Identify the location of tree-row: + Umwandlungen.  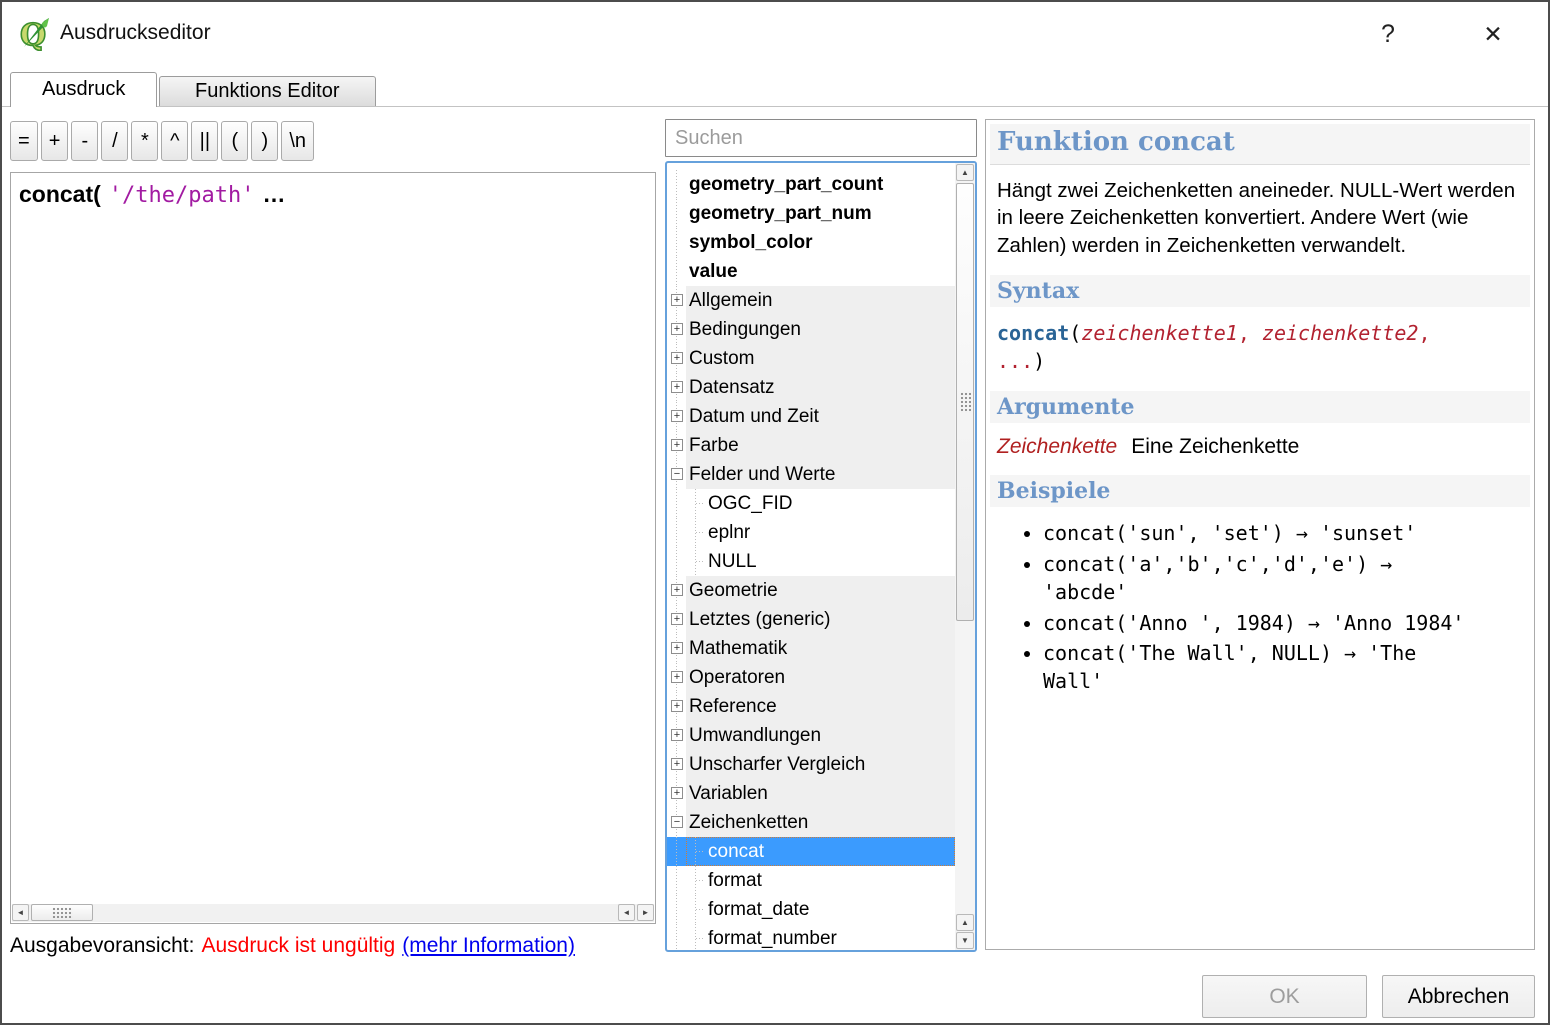
(811, 735).